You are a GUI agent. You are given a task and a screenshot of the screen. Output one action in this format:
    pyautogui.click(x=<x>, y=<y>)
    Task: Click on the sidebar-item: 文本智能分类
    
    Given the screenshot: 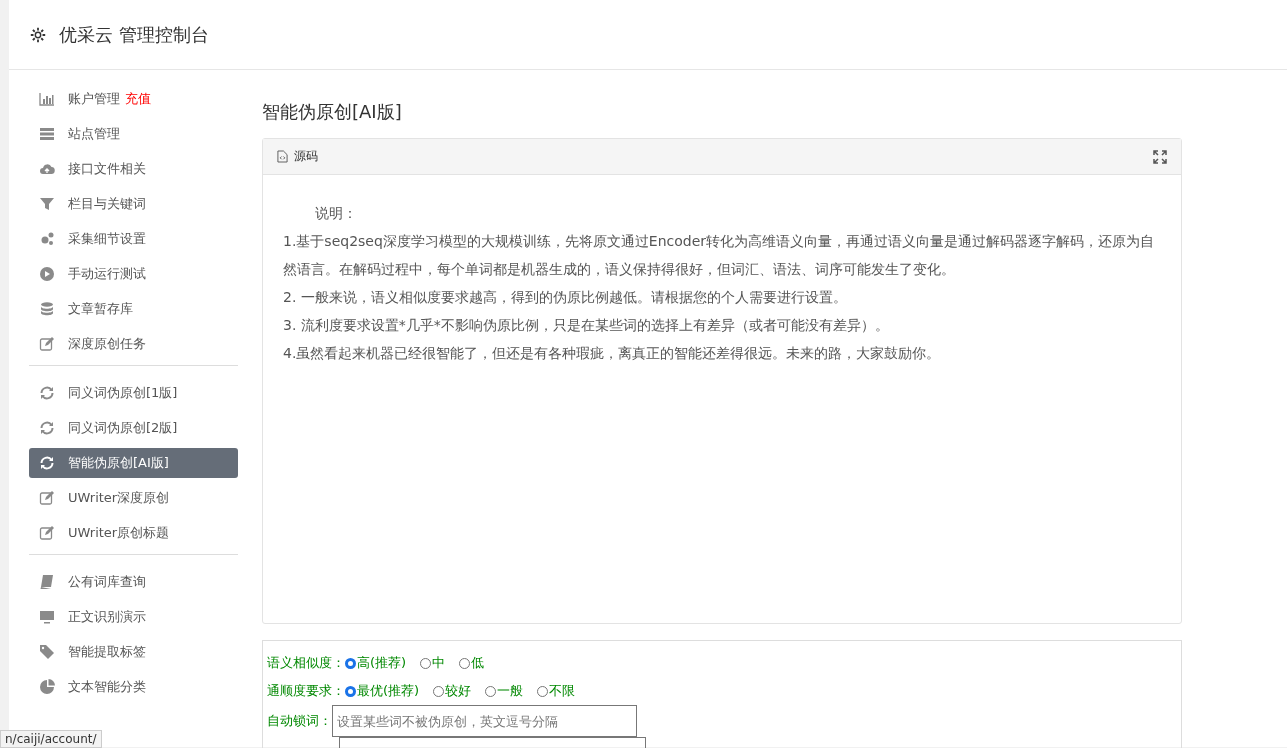 What is the action you would take?
    pyautogui.click(x=133, y=687)
    